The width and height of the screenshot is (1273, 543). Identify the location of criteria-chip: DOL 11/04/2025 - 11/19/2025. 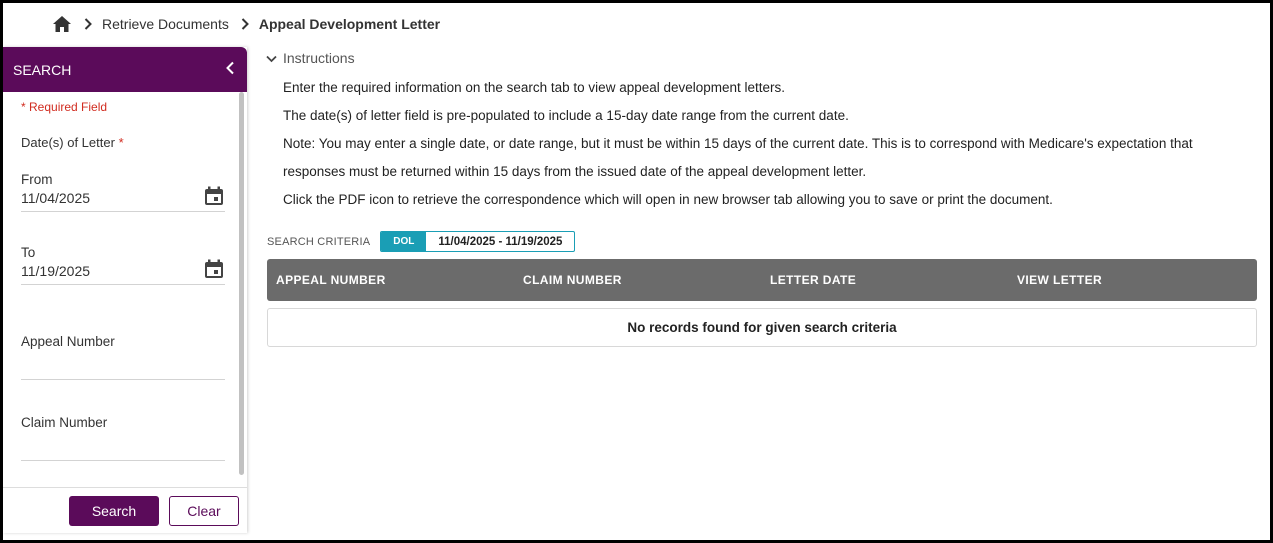
(478, 241).